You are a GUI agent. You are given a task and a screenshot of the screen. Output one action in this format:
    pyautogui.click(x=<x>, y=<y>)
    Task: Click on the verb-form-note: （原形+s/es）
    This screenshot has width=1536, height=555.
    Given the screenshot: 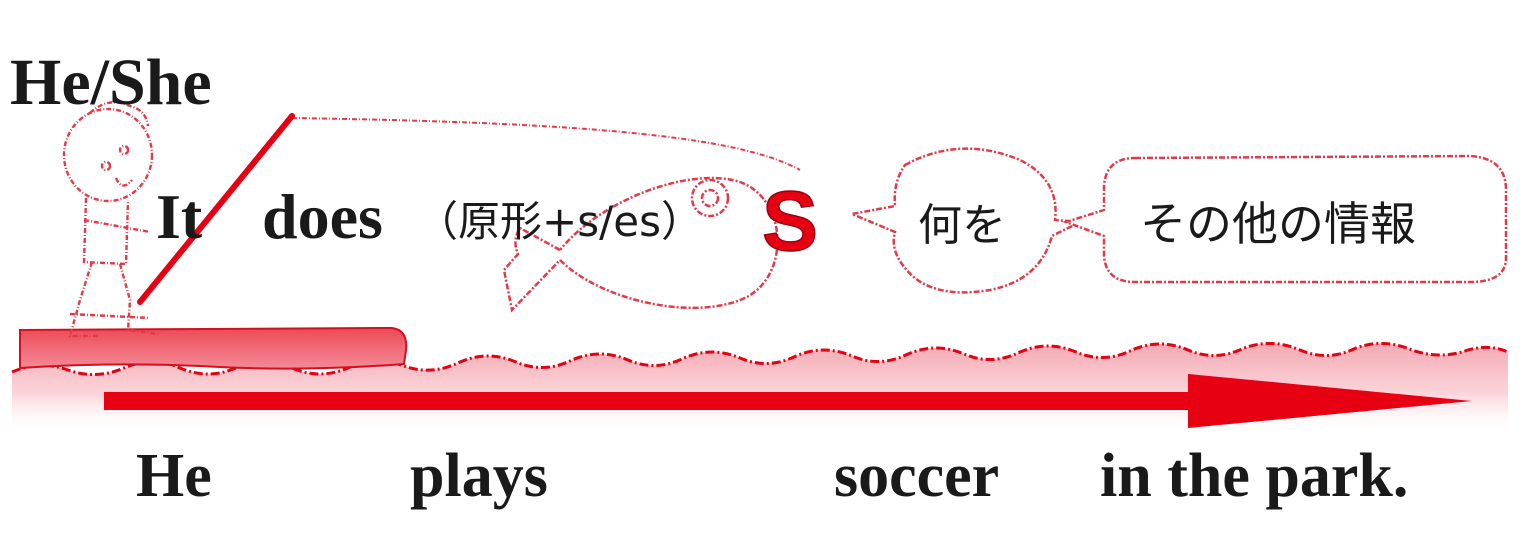 What is the action you would take?
    pyautogui.click(x=559, y=221)
    